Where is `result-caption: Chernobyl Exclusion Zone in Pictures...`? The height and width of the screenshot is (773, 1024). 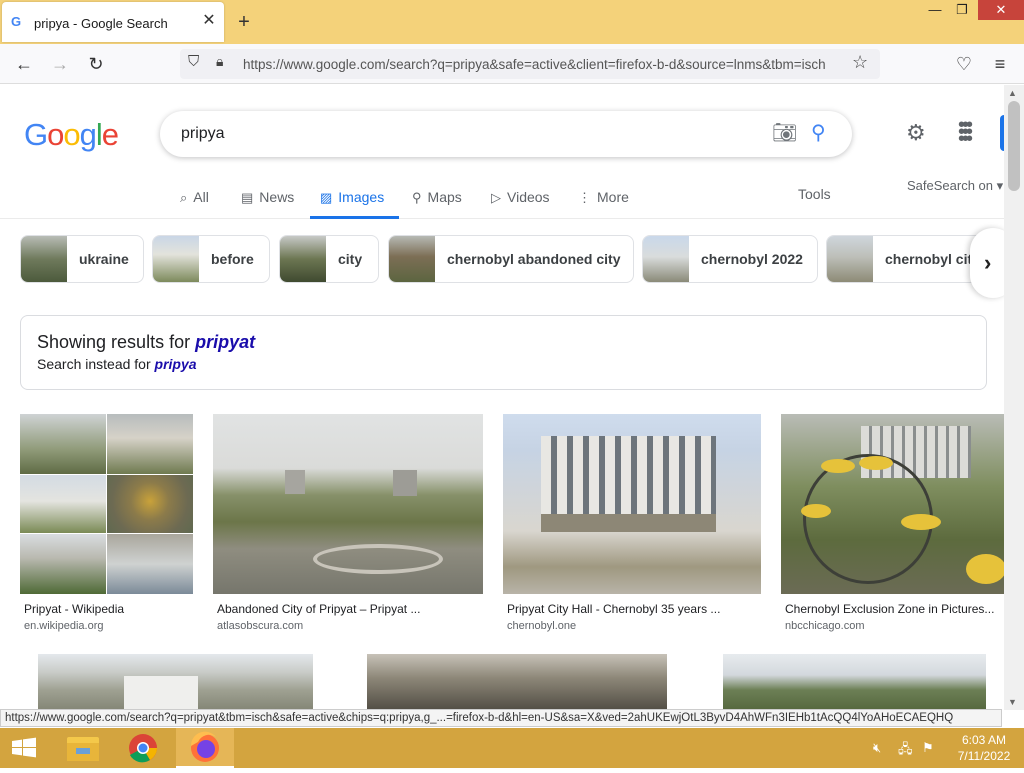
result-caption: Chernobyl Exclusion Zone in Pictures... is located at coordinates (889, 609).